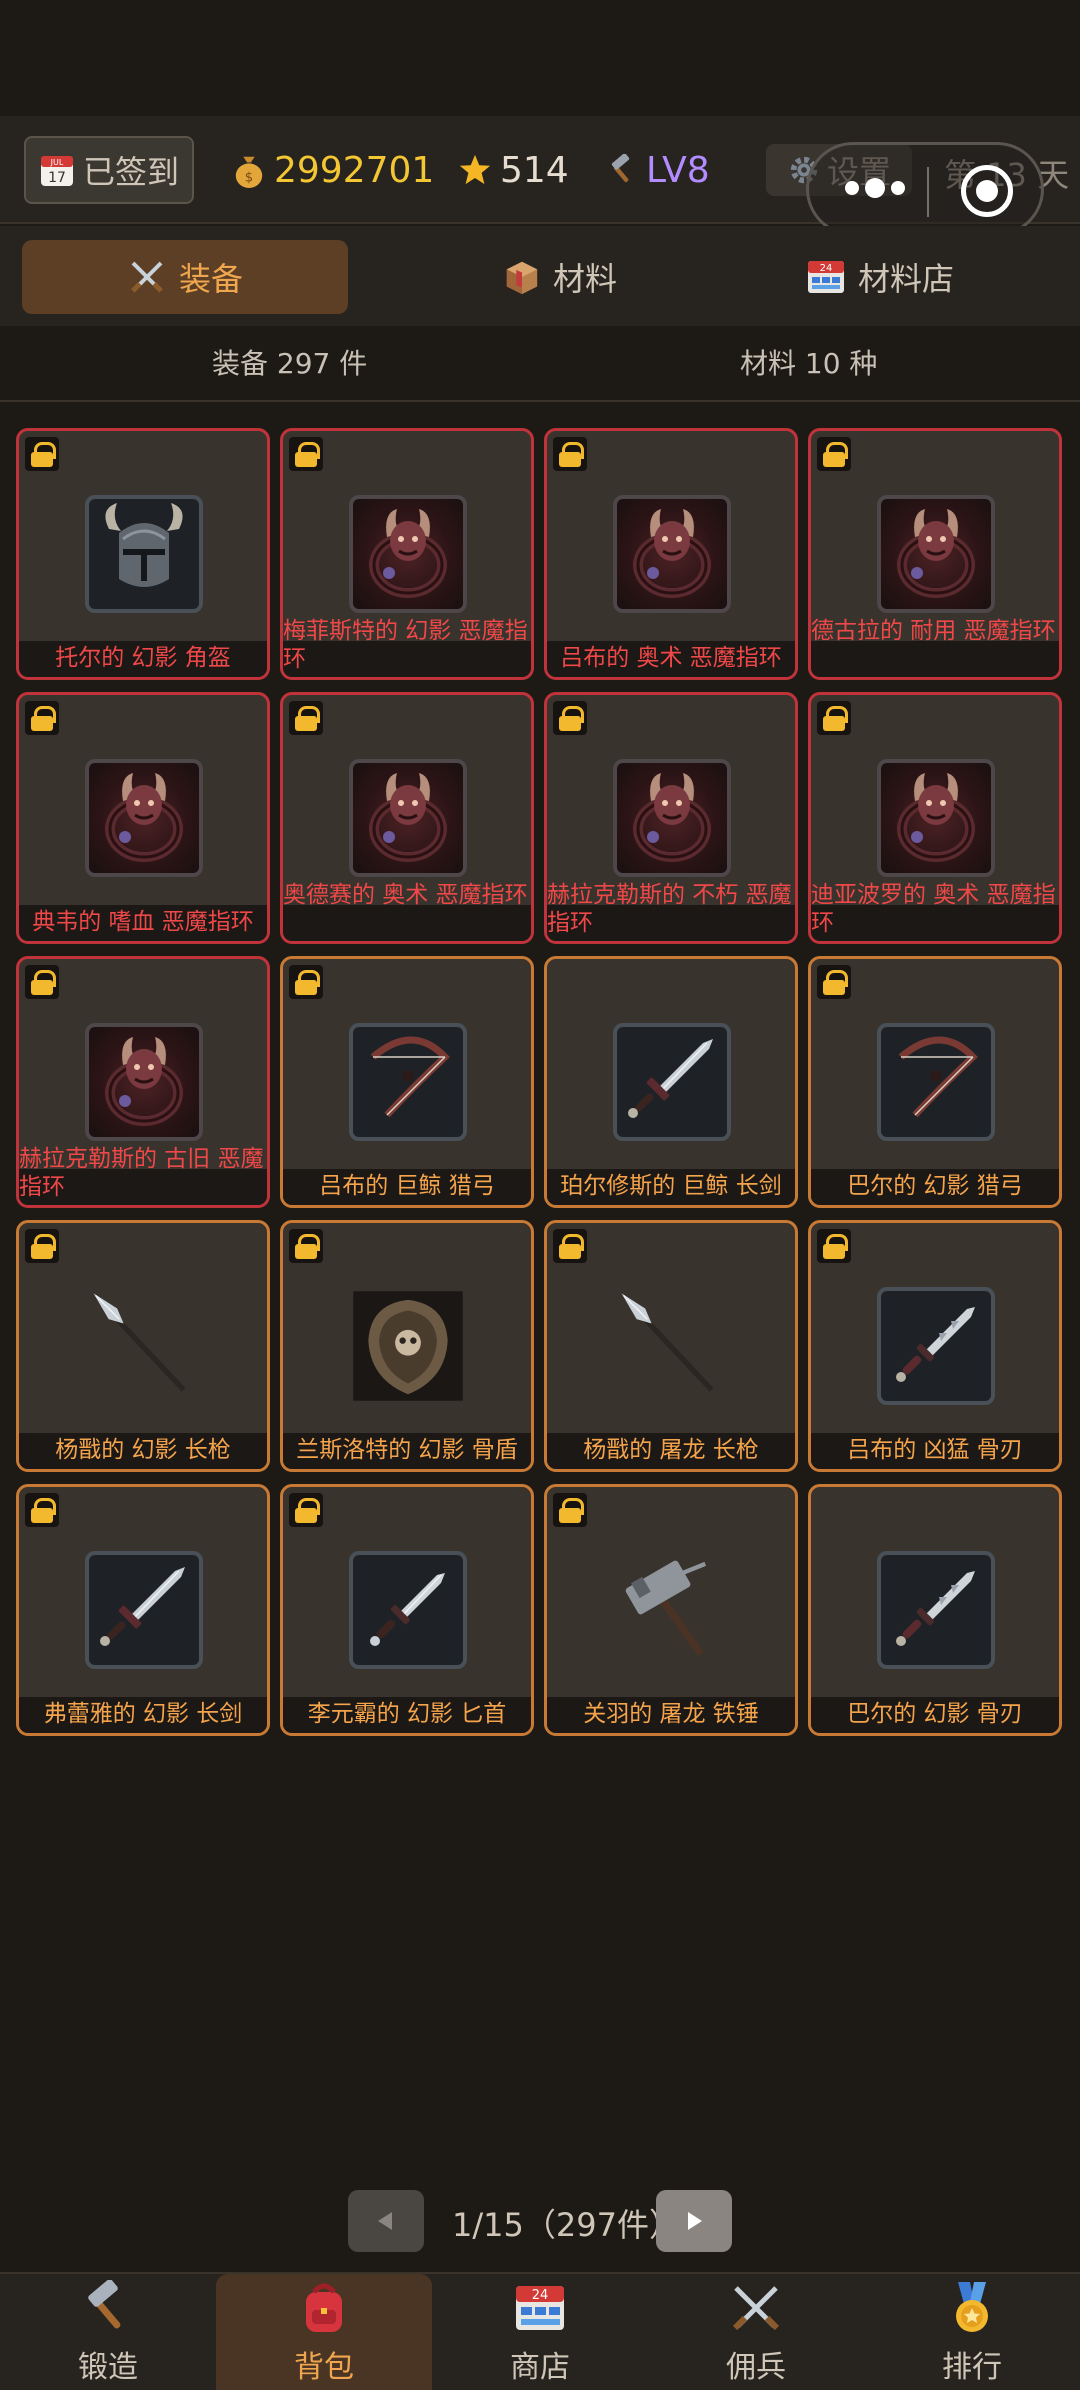 This screenshot has width=1080, height=2390. What do you see at coordinates (935, 1187) in the screenshot?
I see `item-name: 巴尔的 幻影 猎弓` at bounding box center [935, 1187].